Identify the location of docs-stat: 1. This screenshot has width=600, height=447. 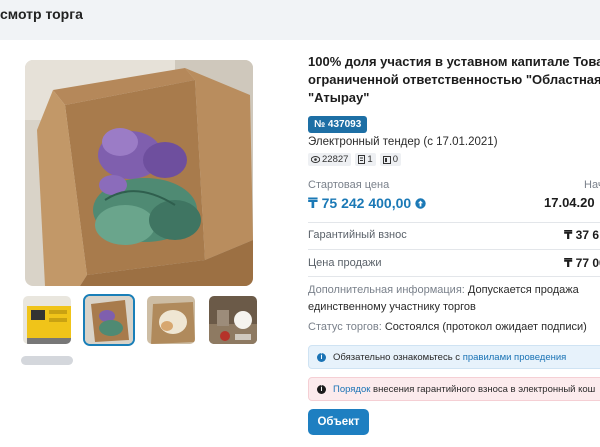
(365, 159).